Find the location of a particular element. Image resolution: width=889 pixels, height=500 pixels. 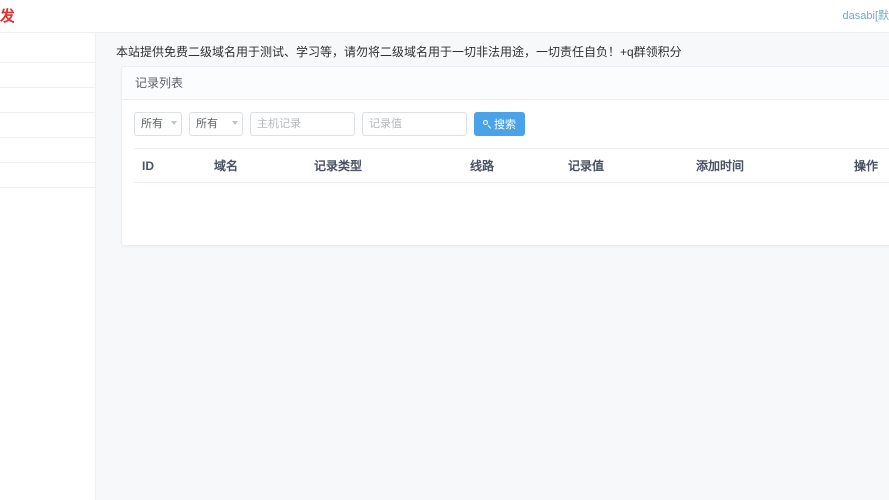

column-header-line: 线路 is located at coordinates (511, 165).